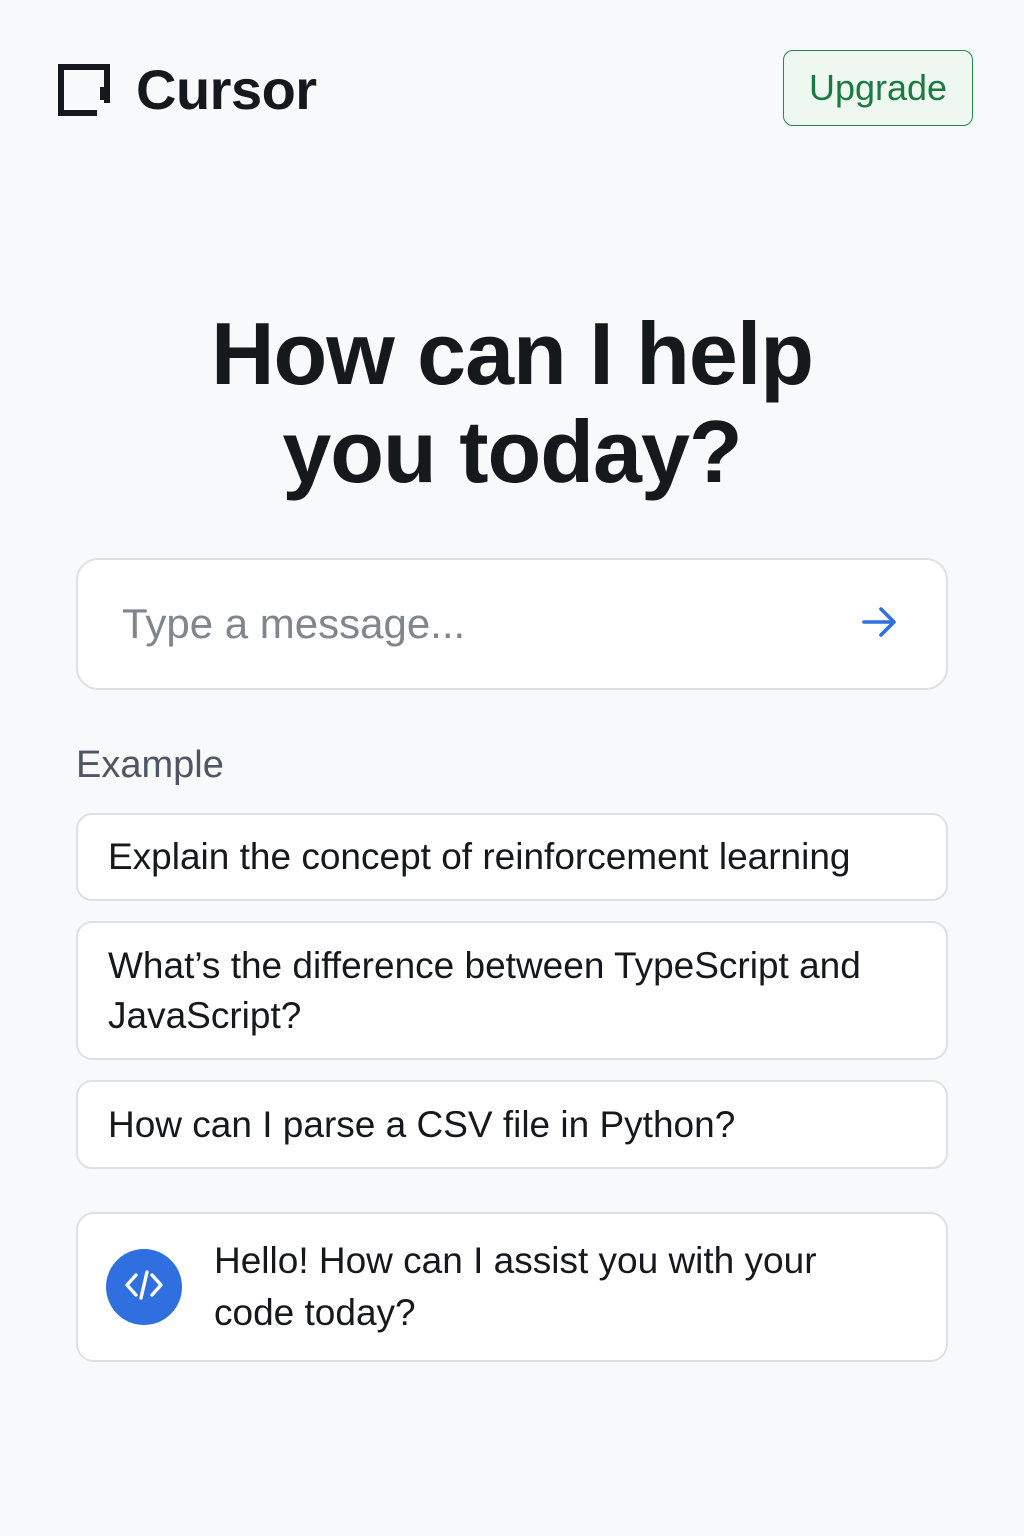  What do you see at coordinates (512, 451) in the screenshot?
I see `page-title-line-2: you today?` at bounding box center [512, 451].